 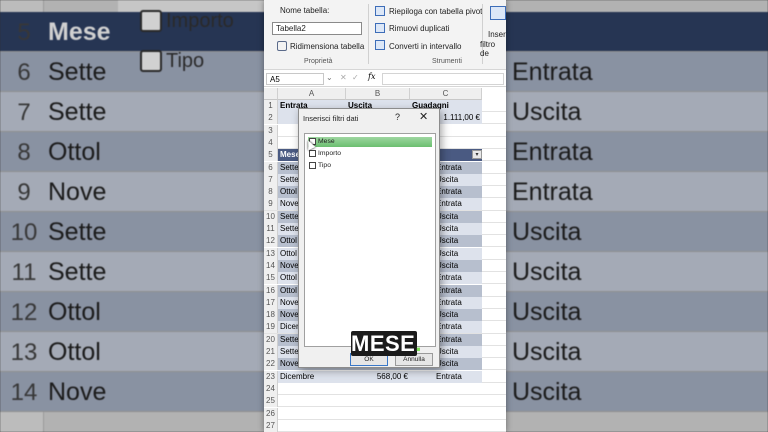 I want to click on row-number: 21, so click(x=271, y=352).